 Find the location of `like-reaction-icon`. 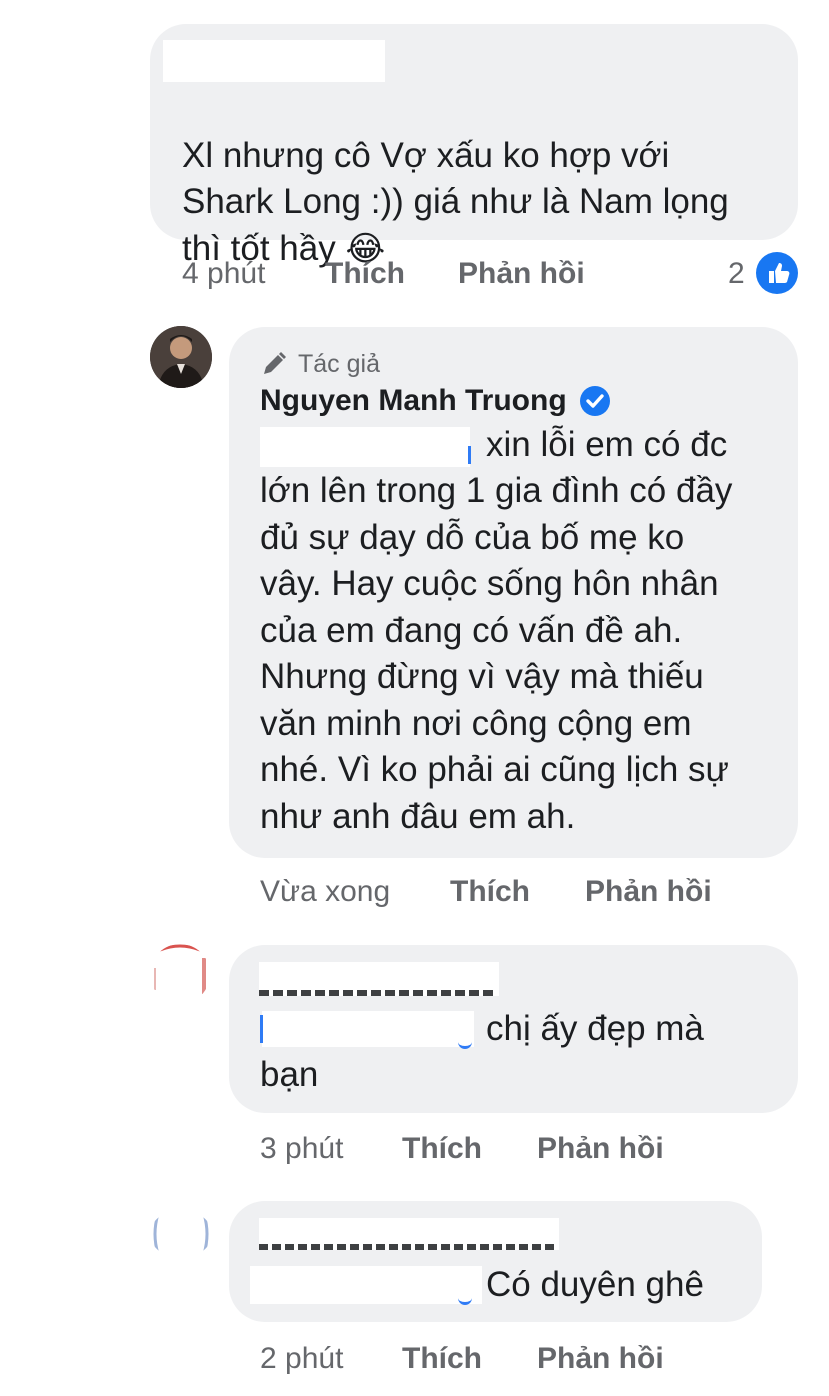

like-reaction-icon is located at coordinates (777, 273).